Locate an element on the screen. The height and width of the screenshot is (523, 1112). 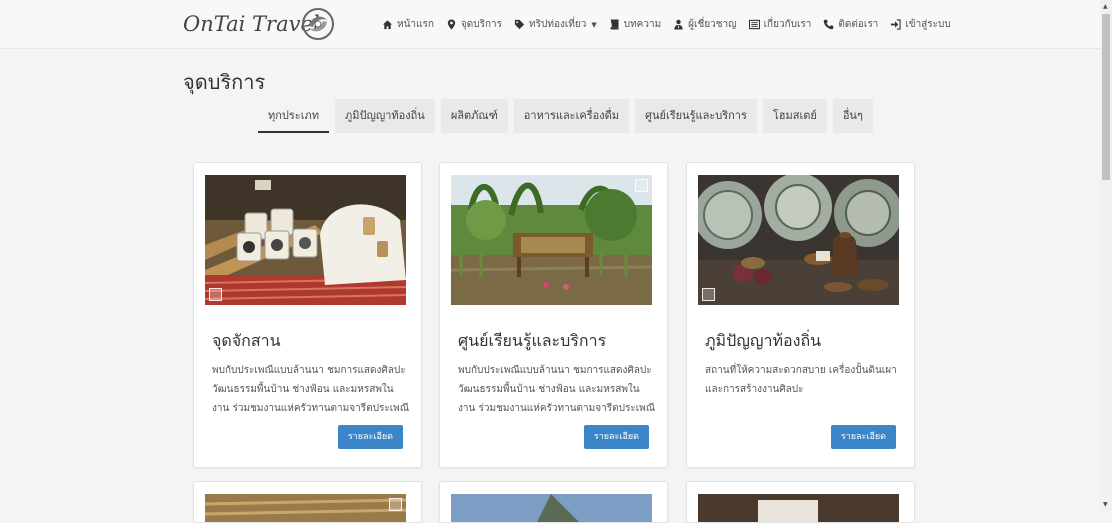
nav-contact-us: ติดต่อเรา is located at coordinates (850, 24).